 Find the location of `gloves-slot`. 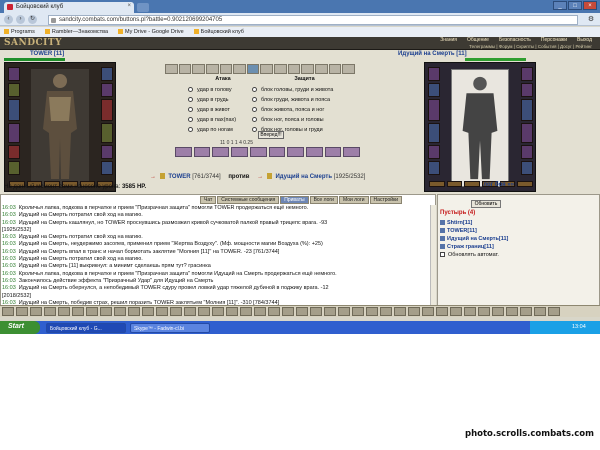

gloves-slot is located at coordinates (434, 168).